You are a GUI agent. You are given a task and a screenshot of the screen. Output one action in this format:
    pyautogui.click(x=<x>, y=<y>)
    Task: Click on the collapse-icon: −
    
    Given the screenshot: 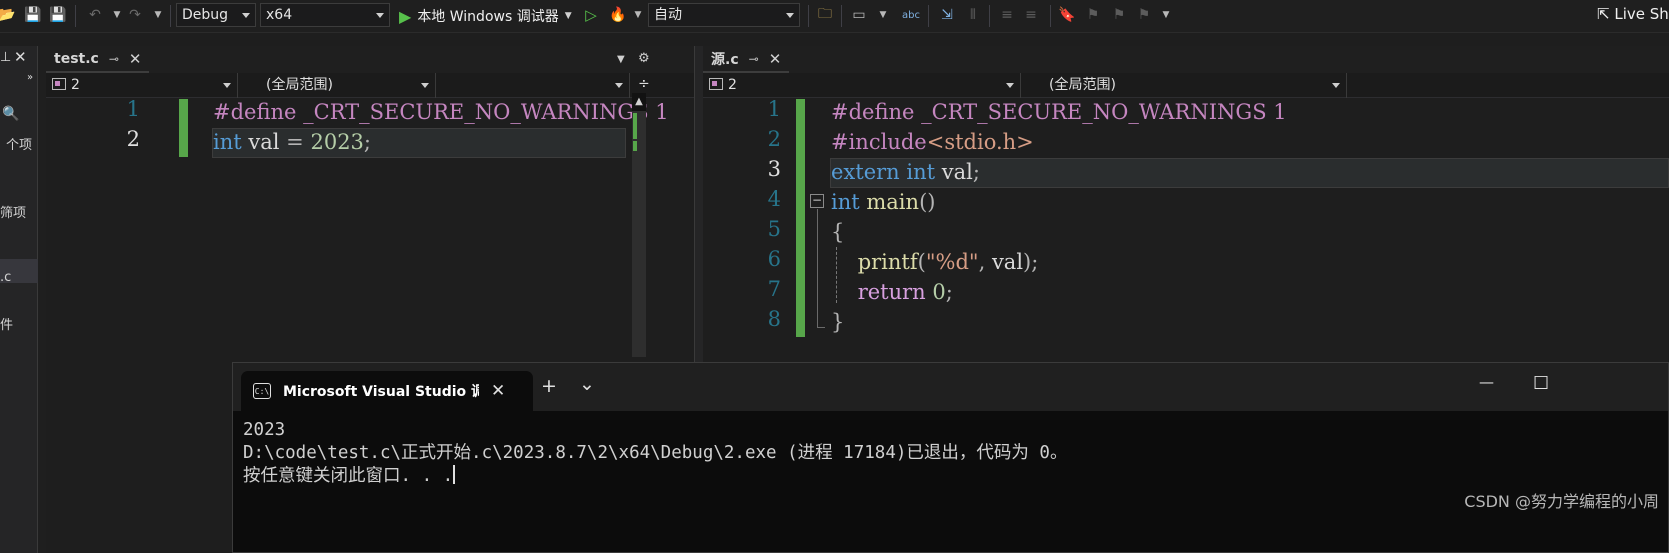 What is the action you would take?
    pyautogui.click(x=817, y=201)
    